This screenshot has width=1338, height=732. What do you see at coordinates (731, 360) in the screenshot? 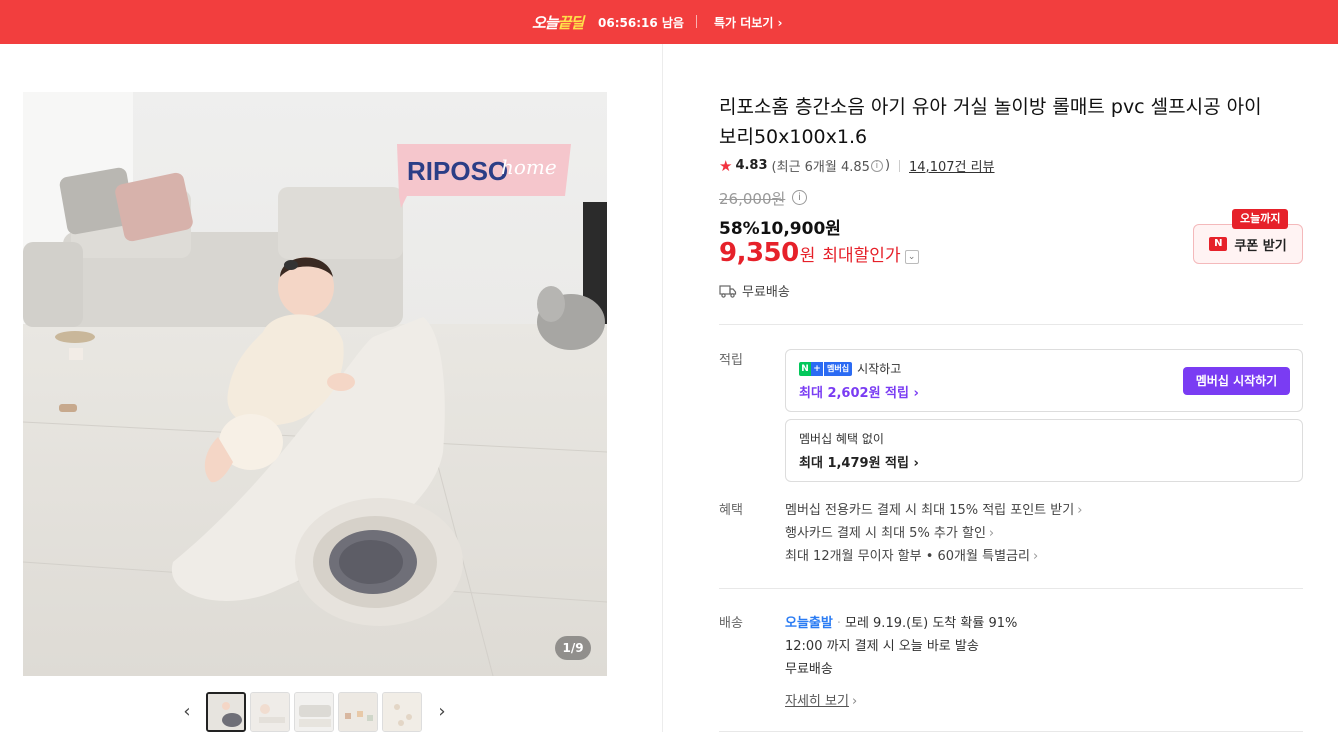
I see `points-section-label: 적립` at bounding box center [731, 360].